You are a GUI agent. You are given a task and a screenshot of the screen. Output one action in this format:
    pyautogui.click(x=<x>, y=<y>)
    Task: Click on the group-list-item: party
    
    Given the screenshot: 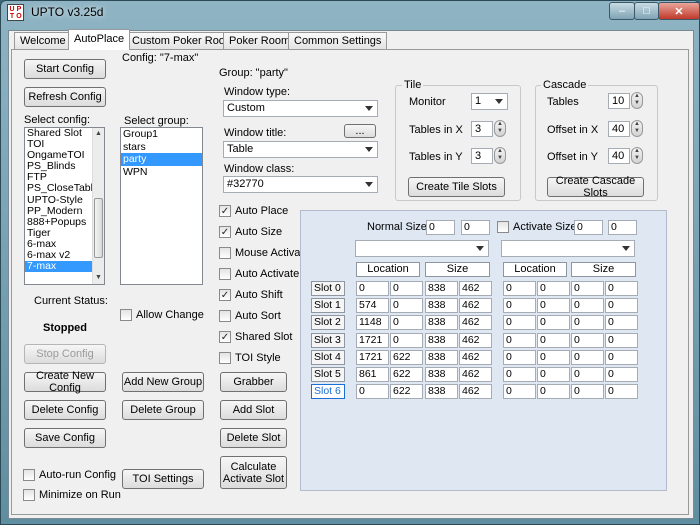 What is the action you would take?
    pyautogui.click(x=161, y=159)
    